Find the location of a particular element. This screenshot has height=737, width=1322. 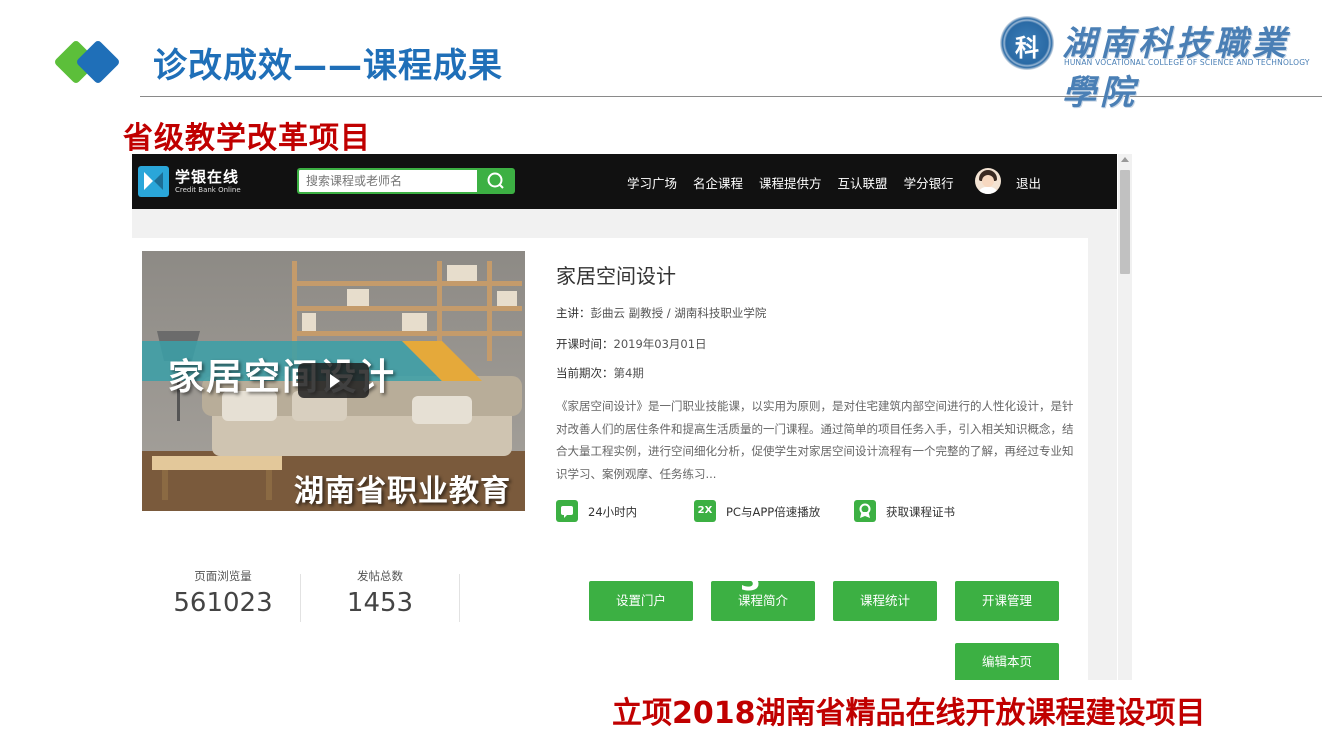

logout-link: 退出 is located at coordinates (1028, 182).